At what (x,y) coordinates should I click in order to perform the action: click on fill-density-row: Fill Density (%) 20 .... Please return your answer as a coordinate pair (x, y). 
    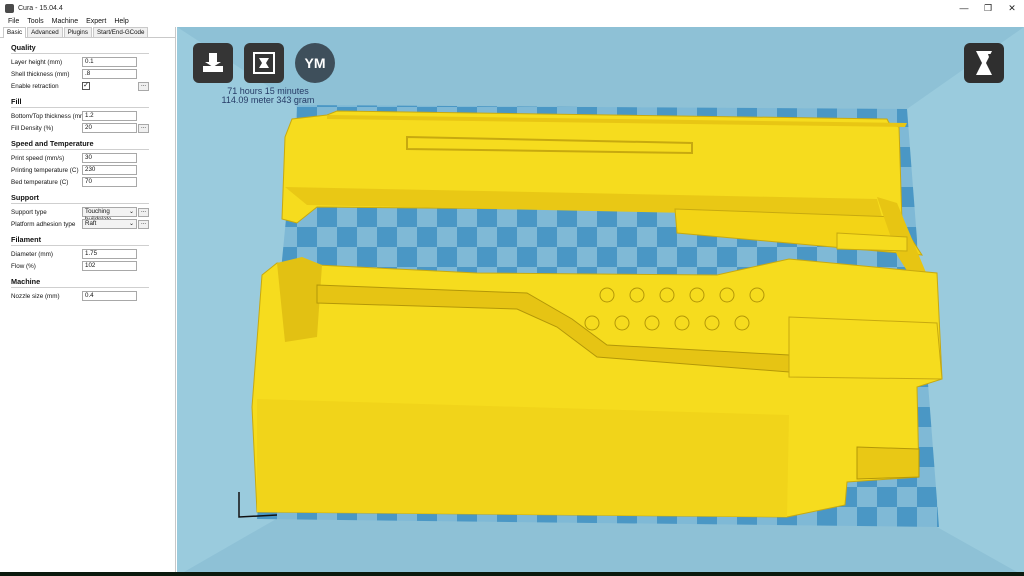
    Looking at the image, I should click on (87, 128).